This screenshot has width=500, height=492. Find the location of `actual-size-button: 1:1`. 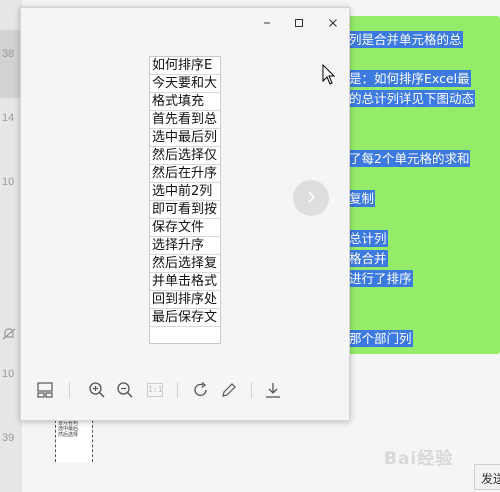

actual-size-button: 1:1 is located at coordinates (155, 390).